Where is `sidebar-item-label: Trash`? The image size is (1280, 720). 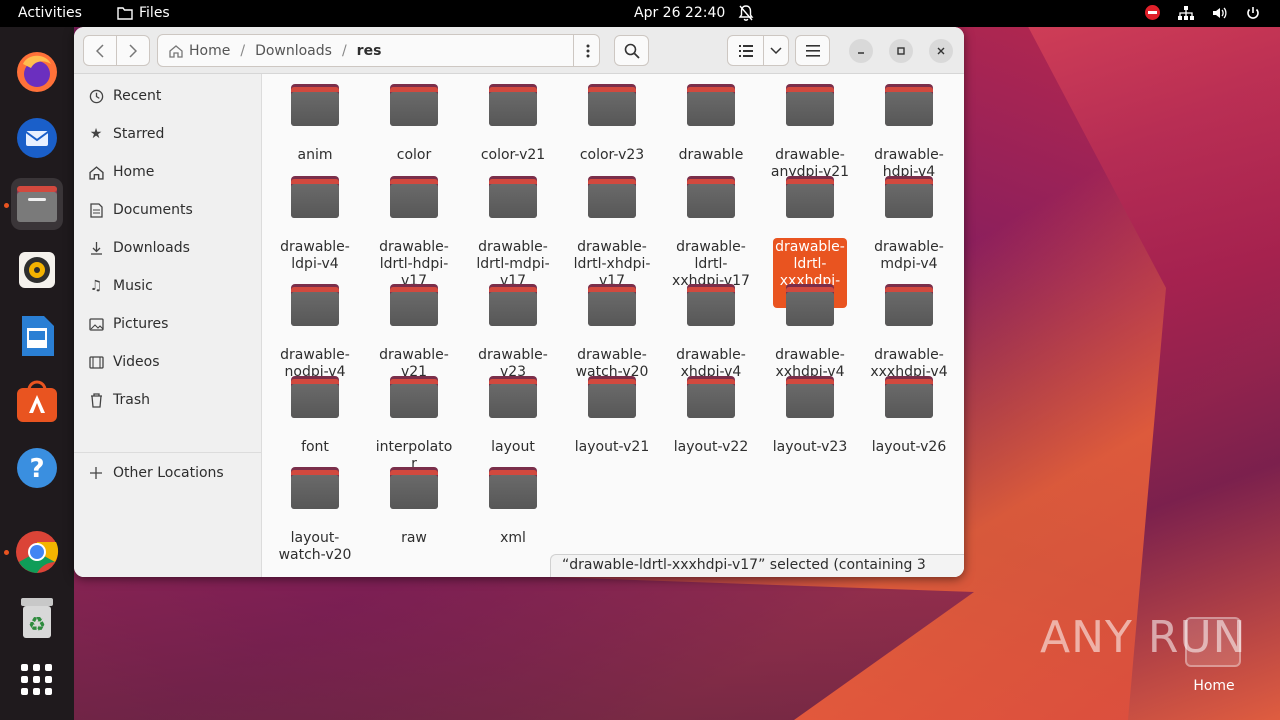 sidebar-item-label: Trash is located at coordinates (131, 400).